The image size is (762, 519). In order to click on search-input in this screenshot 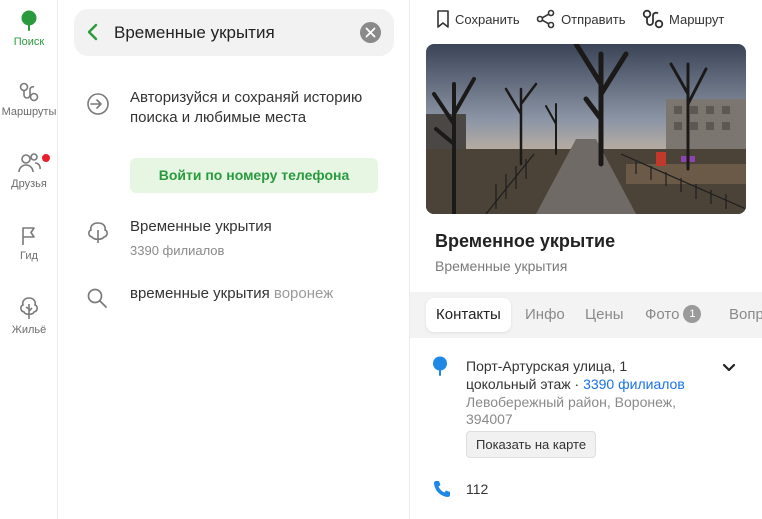, I will do `click(234, 32)`.